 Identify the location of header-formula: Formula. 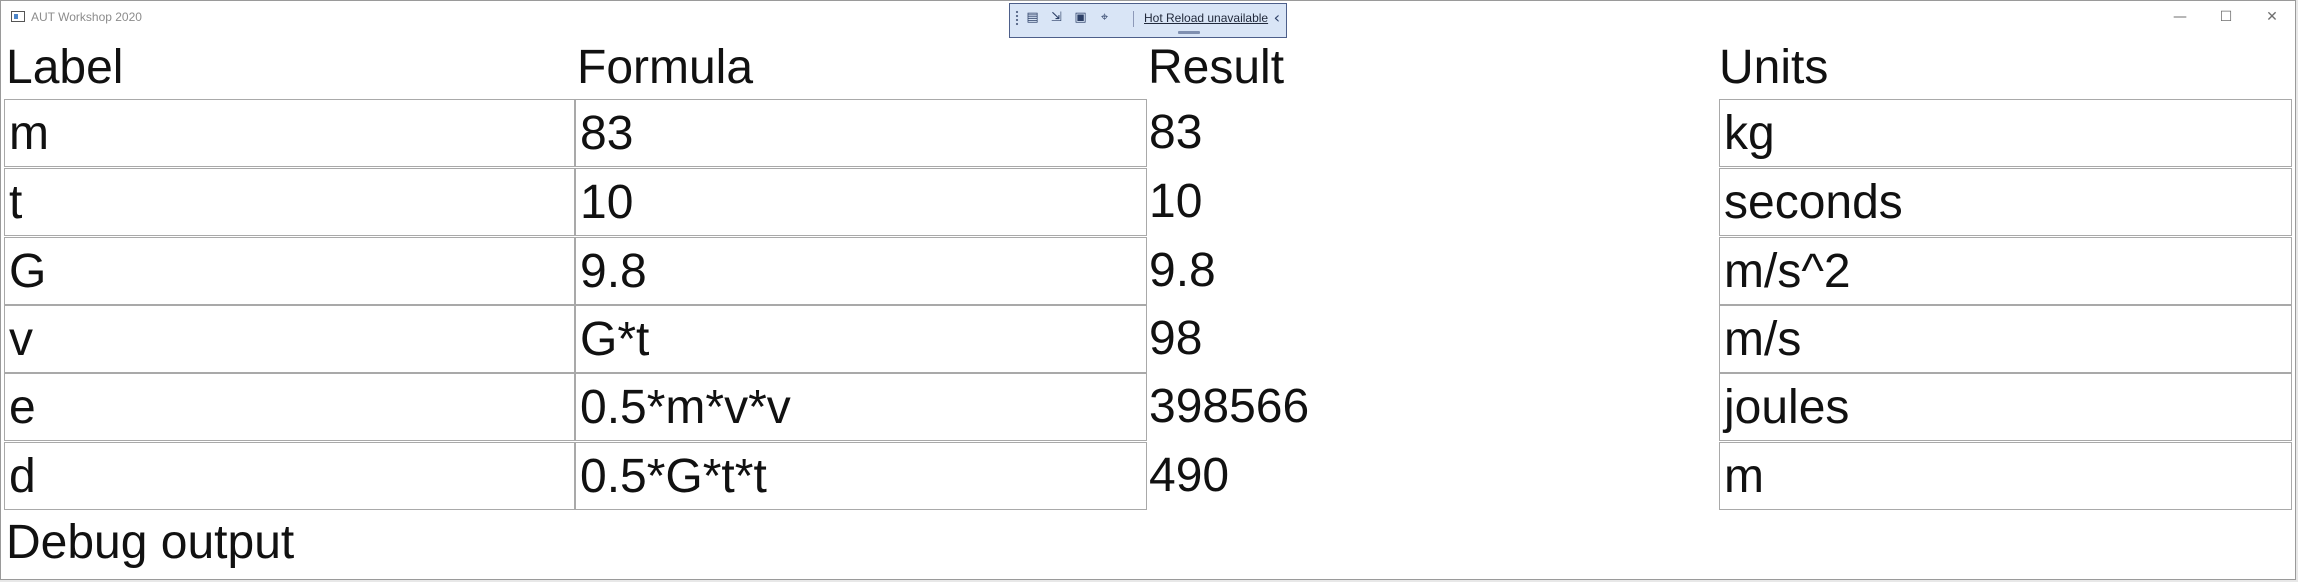
(665, 67).